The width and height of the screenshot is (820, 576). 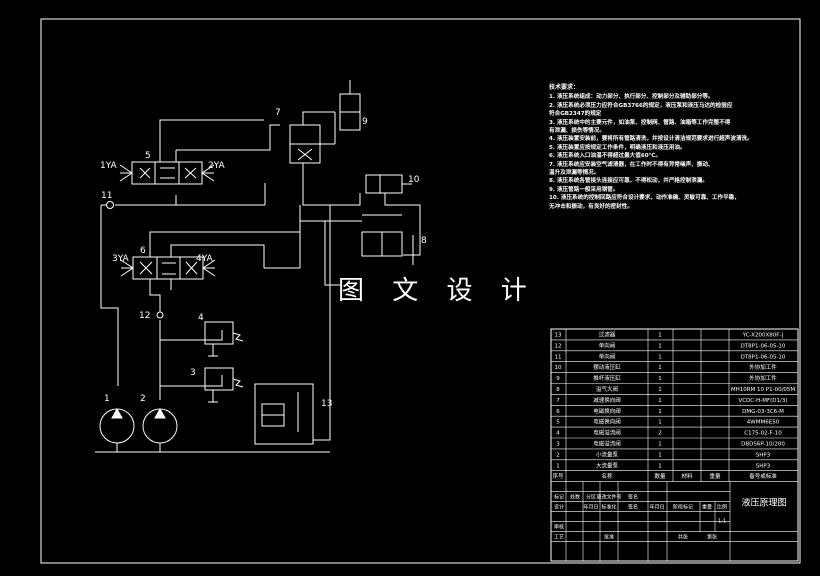 What do you see at coordinates (559, 527) in the screenshot?
I see `table-cell: 审核` at bounding box center [559, 527].